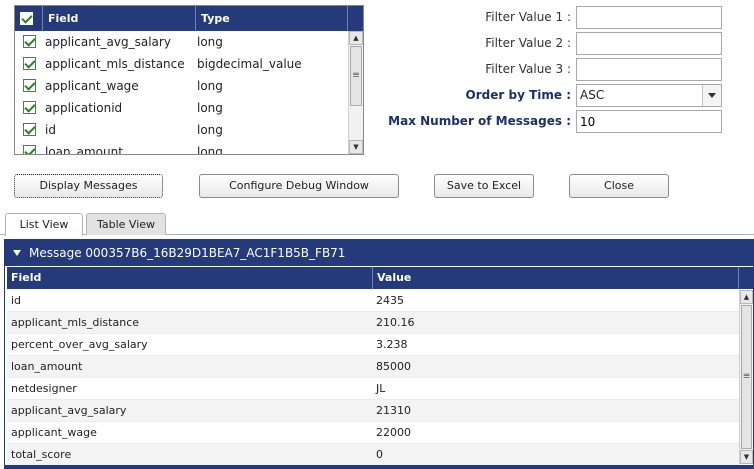  Describe the element at coordinates (84, 150) in the screenshot. I see `field-name: loan_amount` at that location.